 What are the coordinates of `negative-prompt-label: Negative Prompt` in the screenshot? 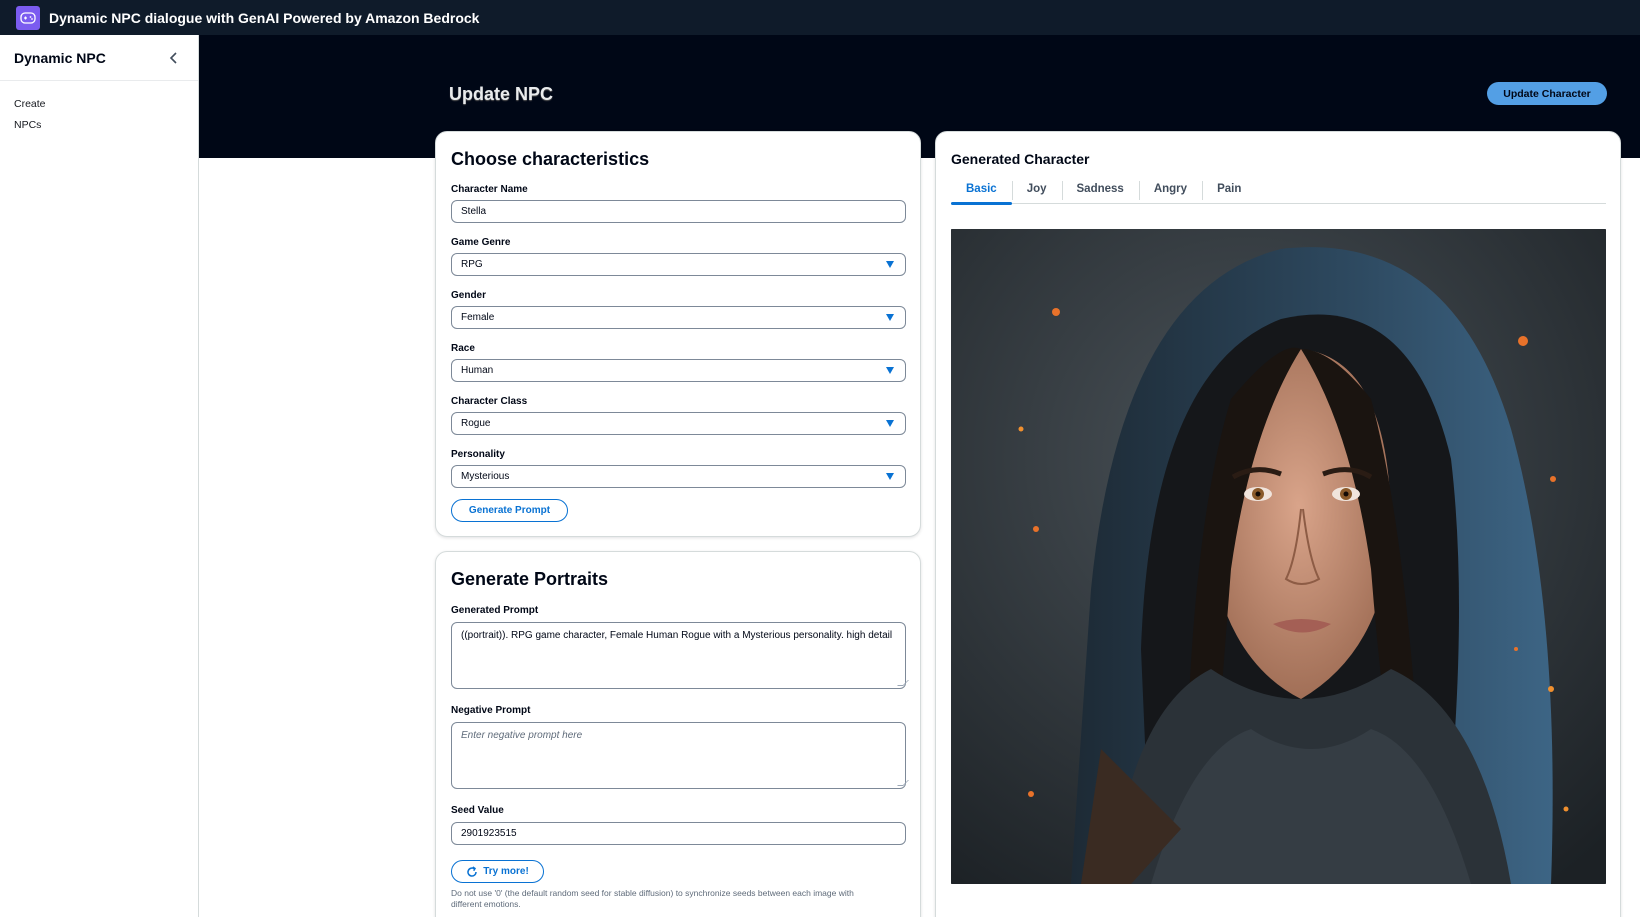 It's located at (491, 710).